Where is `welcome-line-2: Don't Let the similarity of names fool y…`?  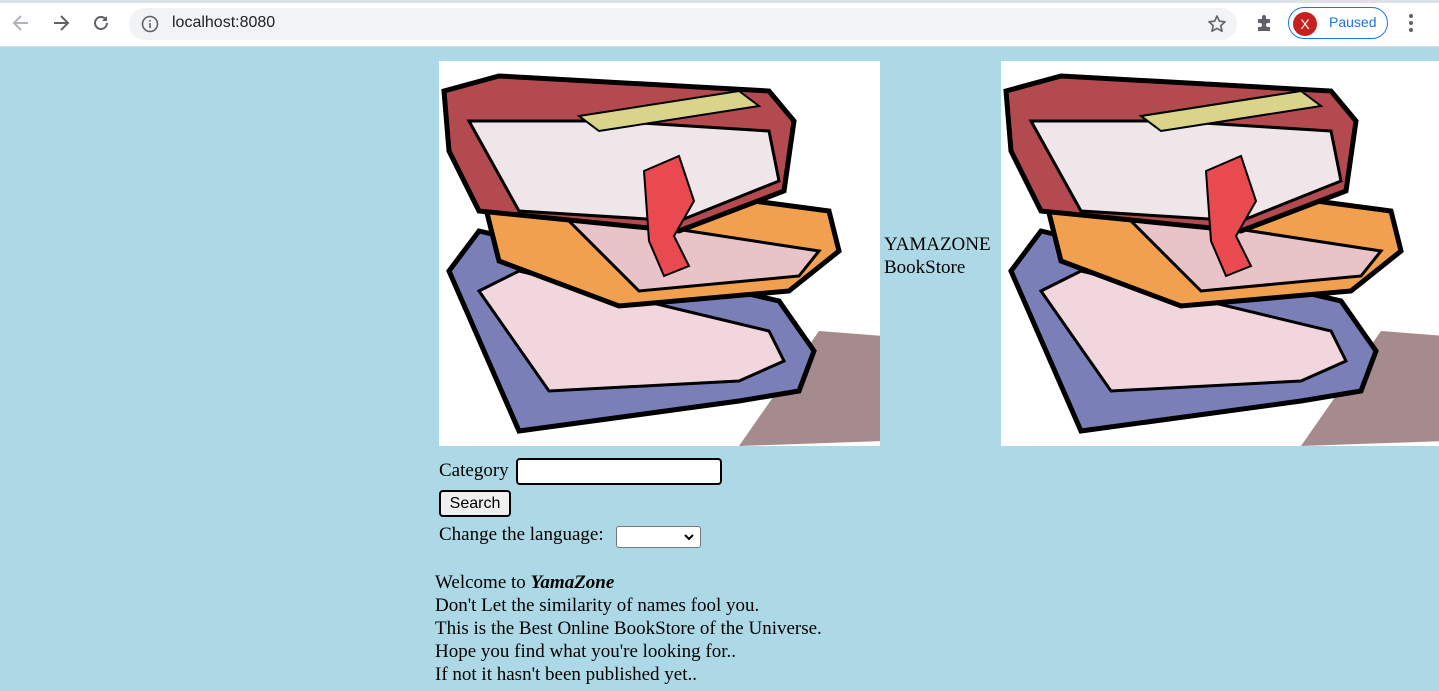
welcome-line-2: Don't Let the similarity of names fool y… is located at coordinates (597, 605).